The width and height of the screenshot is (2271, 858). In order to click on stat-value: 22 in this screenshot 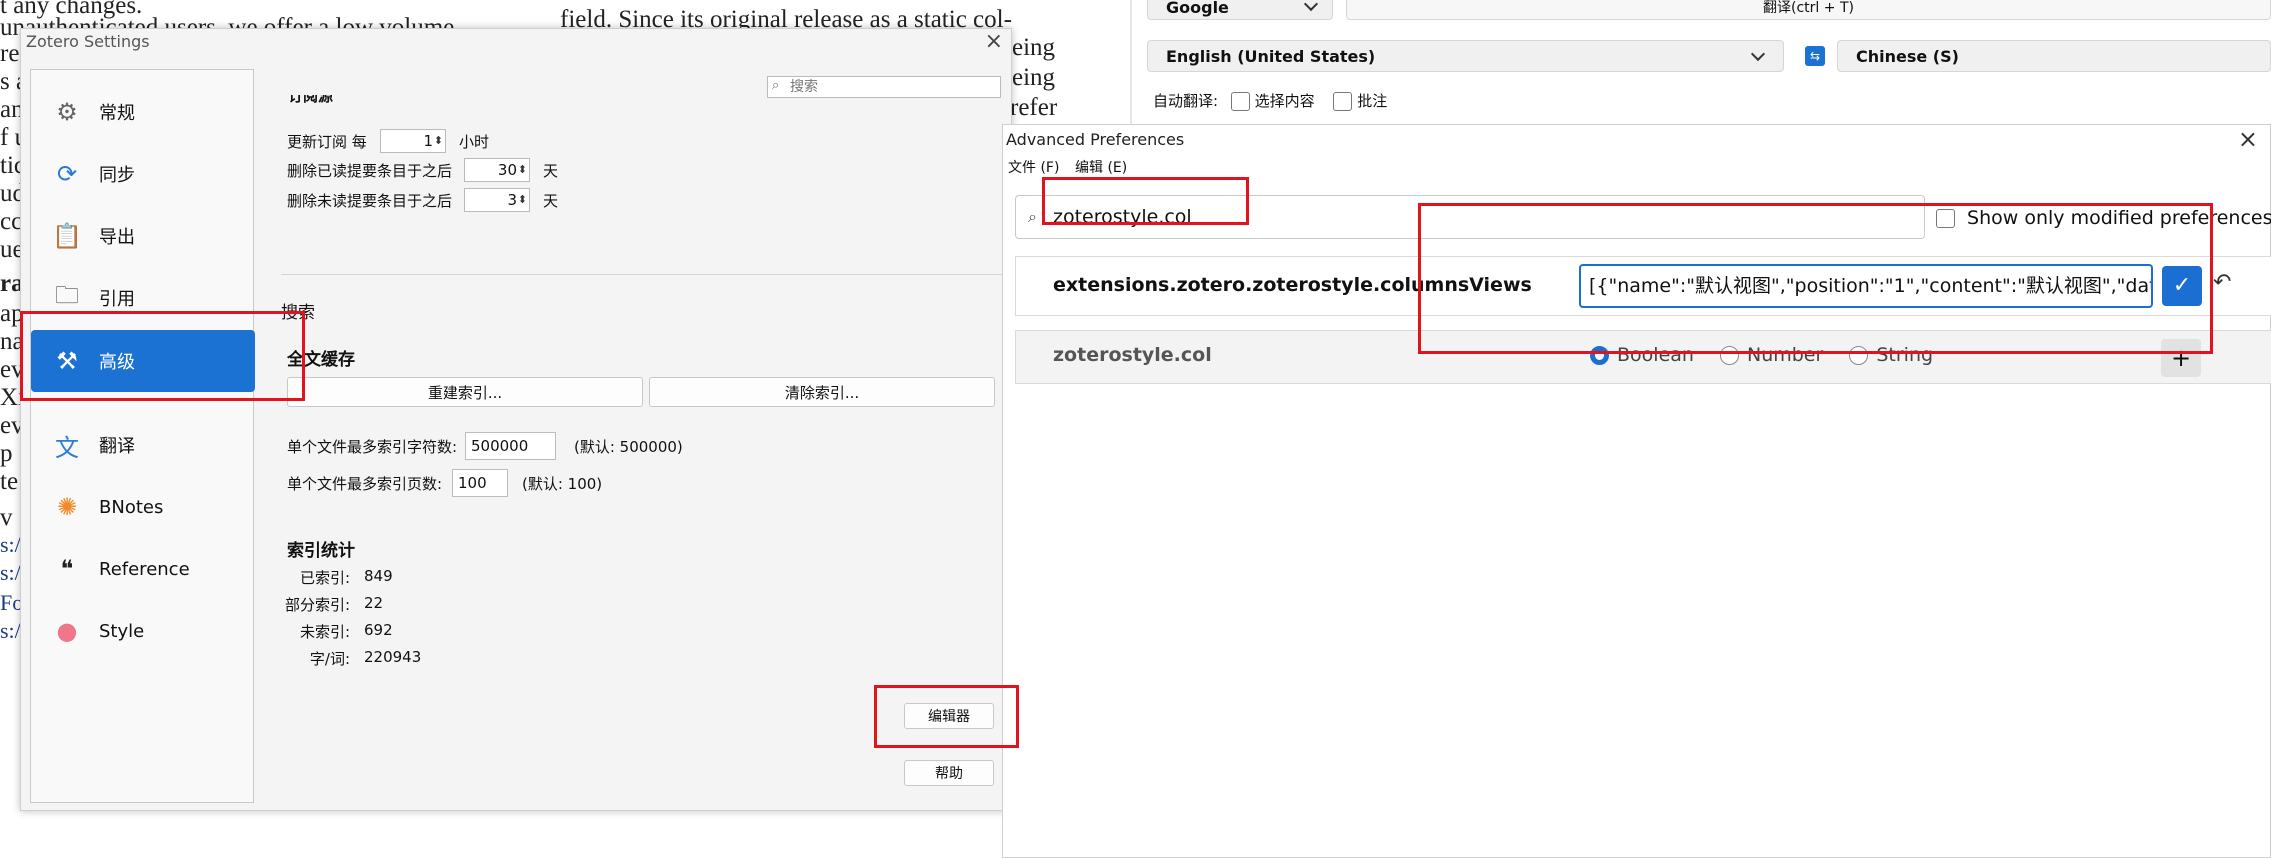, I will do `click(374, 603)`.